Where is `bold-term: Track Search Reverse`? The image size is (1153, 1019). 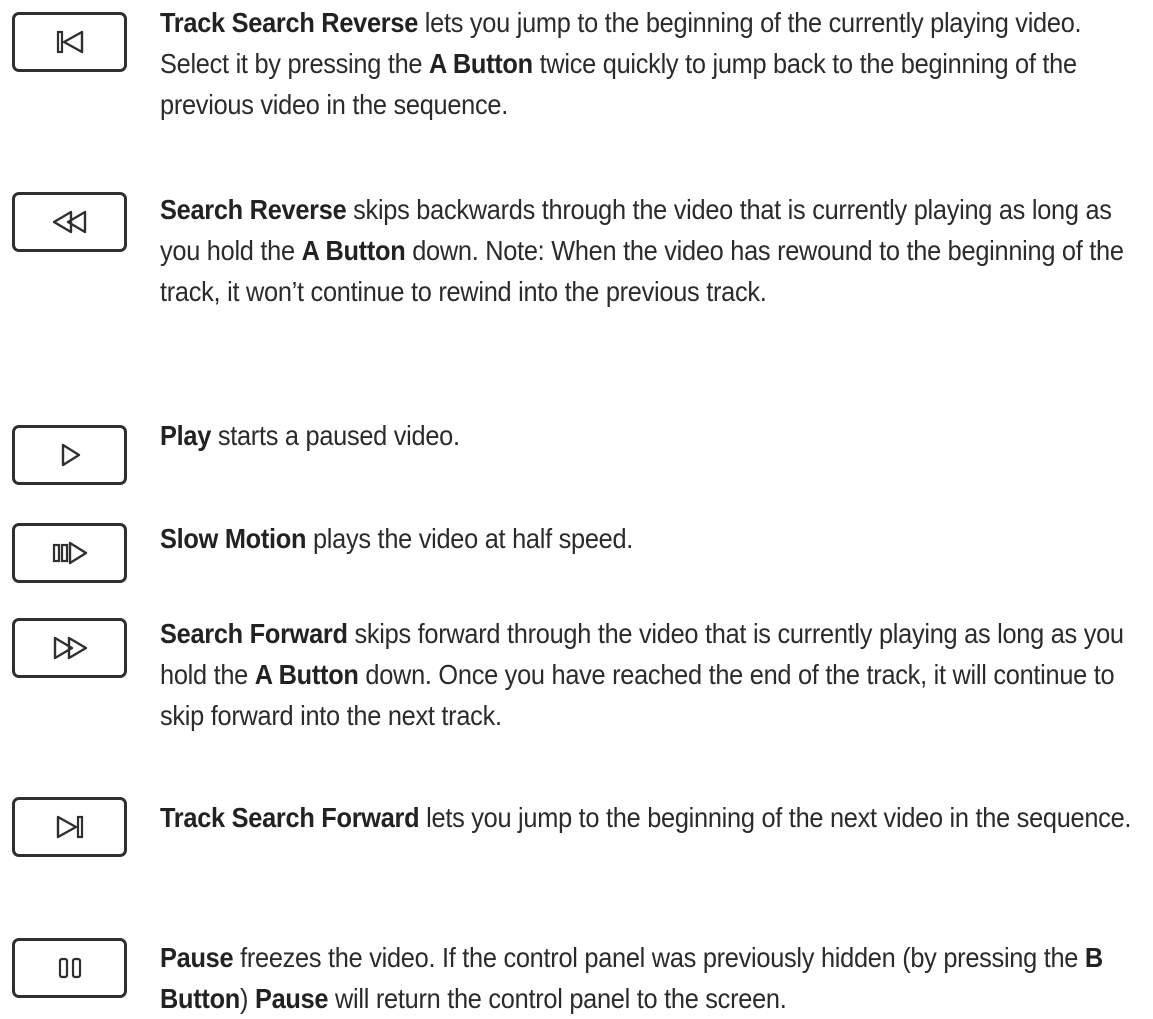
bold-term: Track Search Reverse is located at coordinates (289, 22).